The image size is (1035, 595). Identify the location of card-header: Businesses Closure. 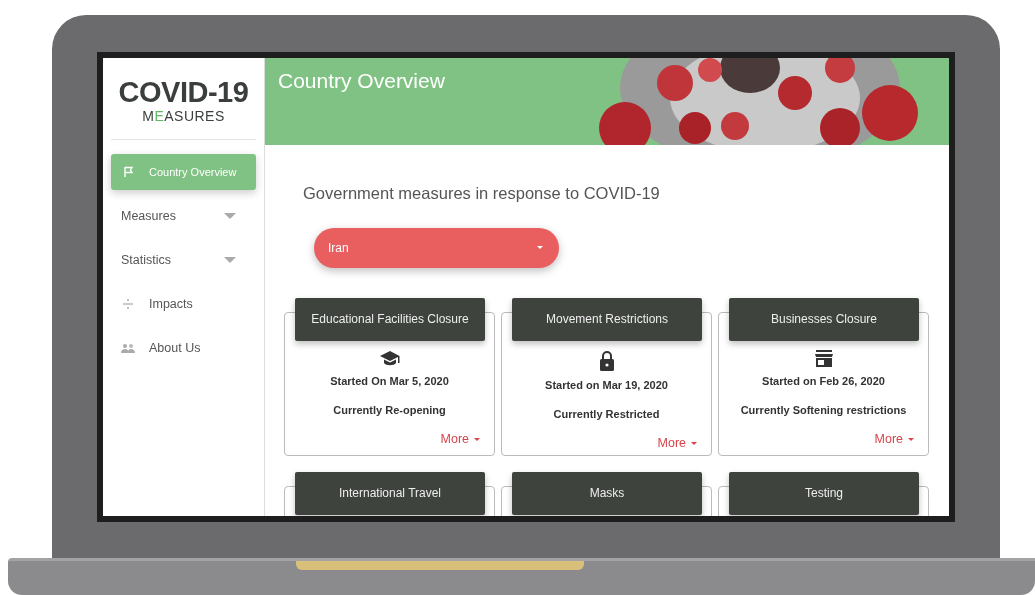
(824, 319).